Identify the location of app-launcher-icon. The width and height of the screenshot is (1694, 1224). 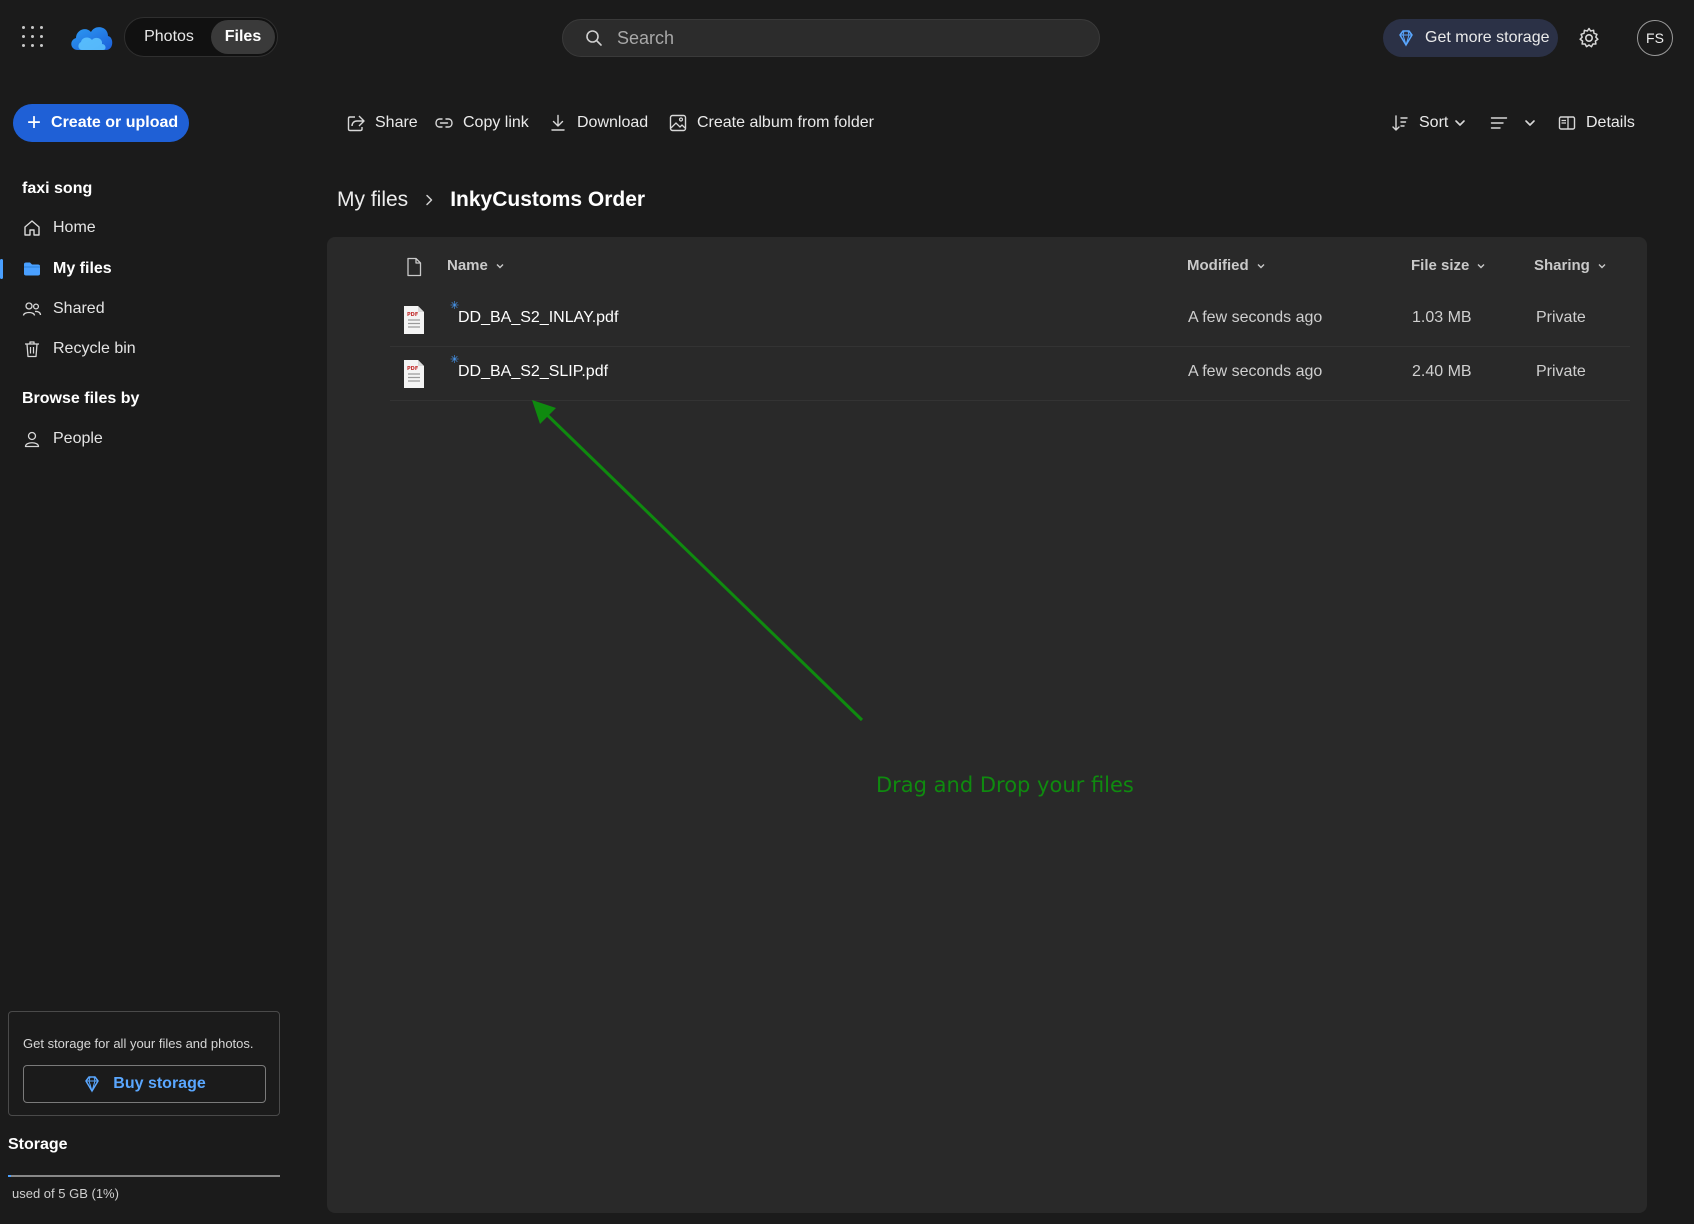
(33, 37).